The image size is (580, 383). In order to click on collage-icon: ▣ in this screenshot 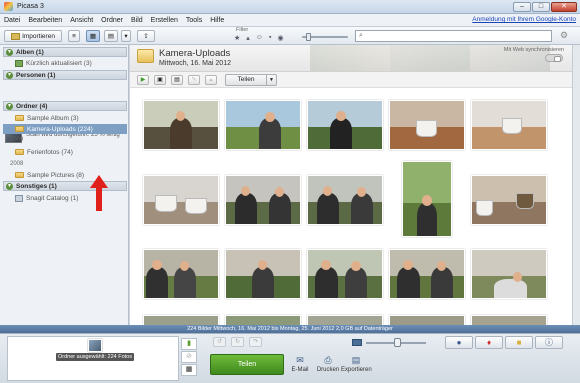, I will do `click(160, 80)`.